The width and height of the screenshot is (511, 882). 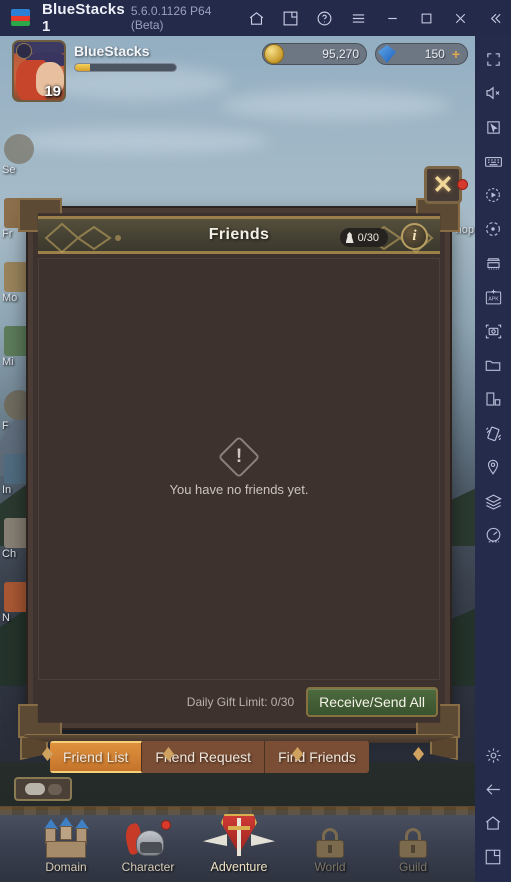 What do you see at coordinates (493, 501) in the screenshot?
I see `layers-icon` at bounding box center [493, 501].